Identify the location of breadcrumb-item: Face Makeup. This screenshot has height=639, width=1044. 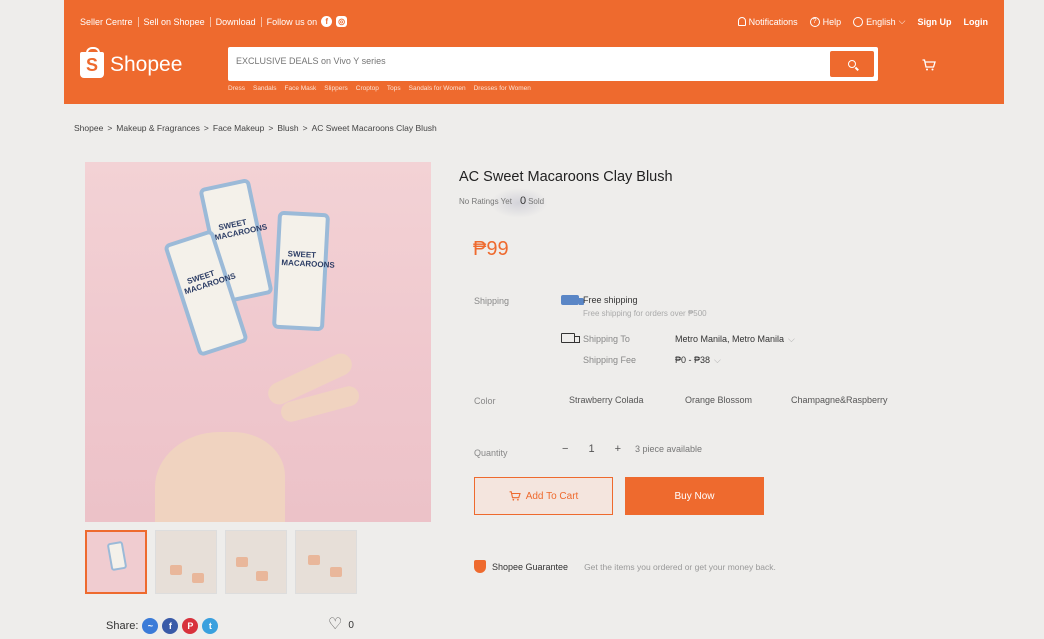
(239, 128).